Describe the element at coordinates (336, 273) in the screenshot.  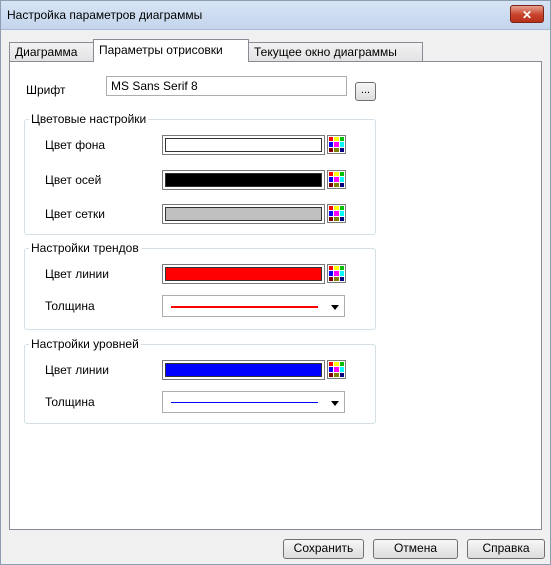
I see `trend-color-picker-icon` at that location.